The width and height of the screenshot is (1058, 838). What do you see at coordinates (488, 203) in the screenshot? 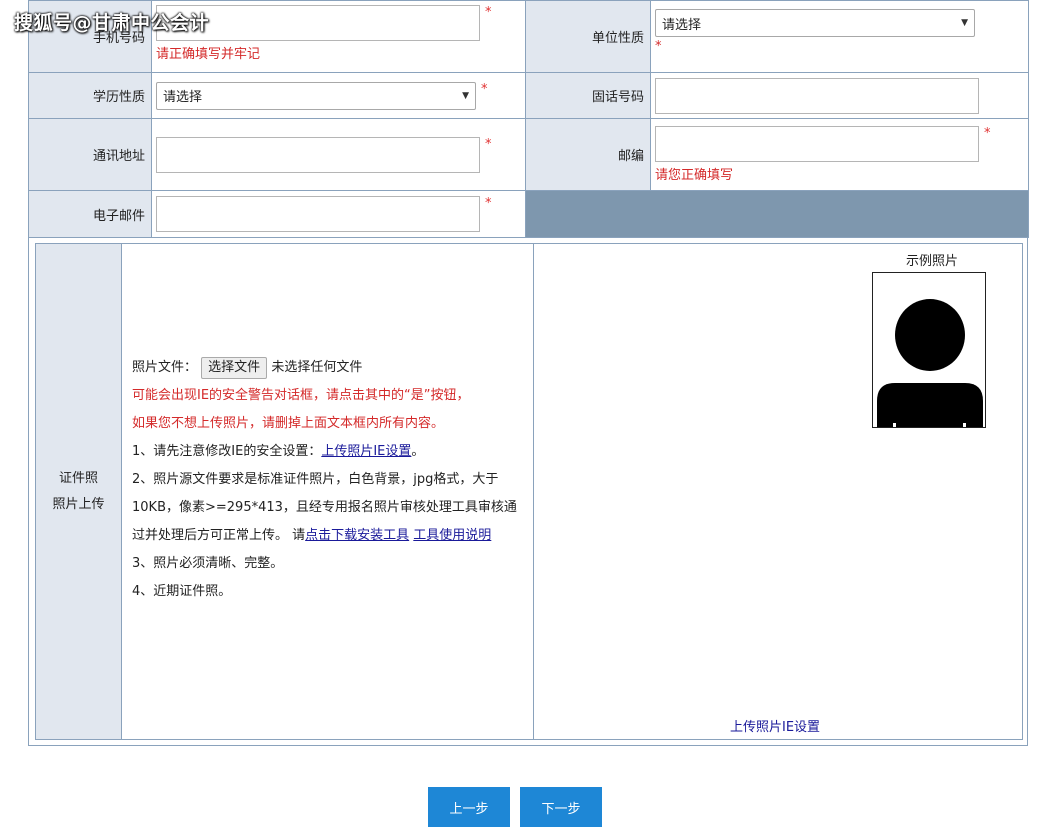
I see `email-required-mark: *` at bounding box center [488, 203].